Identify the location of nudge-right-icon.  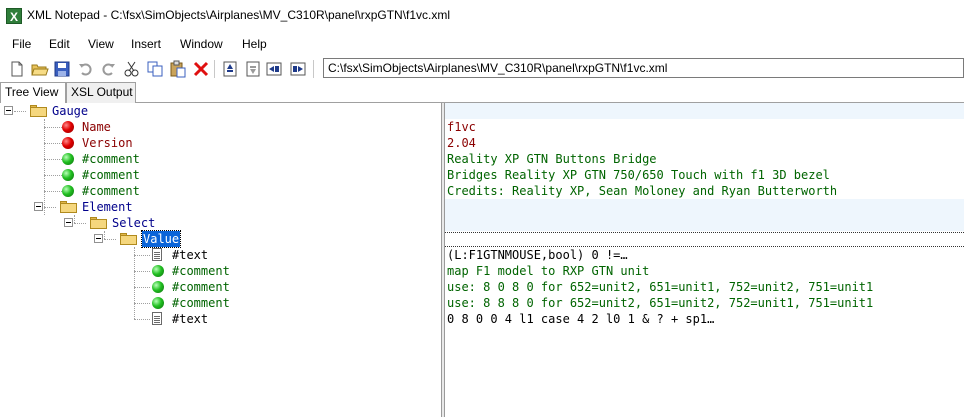
(298, 69).